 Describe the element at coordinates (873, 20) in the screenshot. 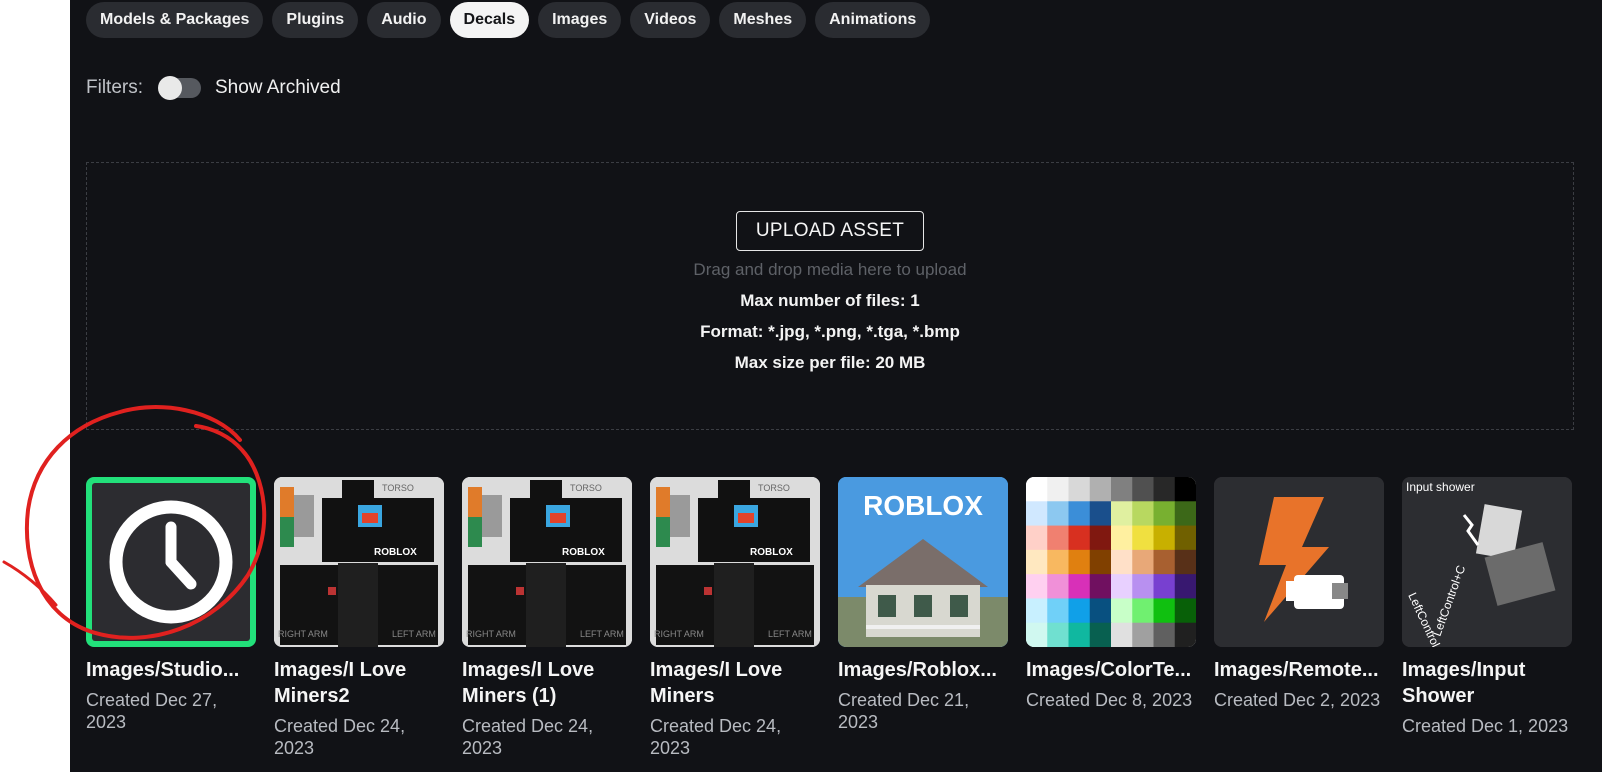

I see `tab-animations: Animations` at that location.